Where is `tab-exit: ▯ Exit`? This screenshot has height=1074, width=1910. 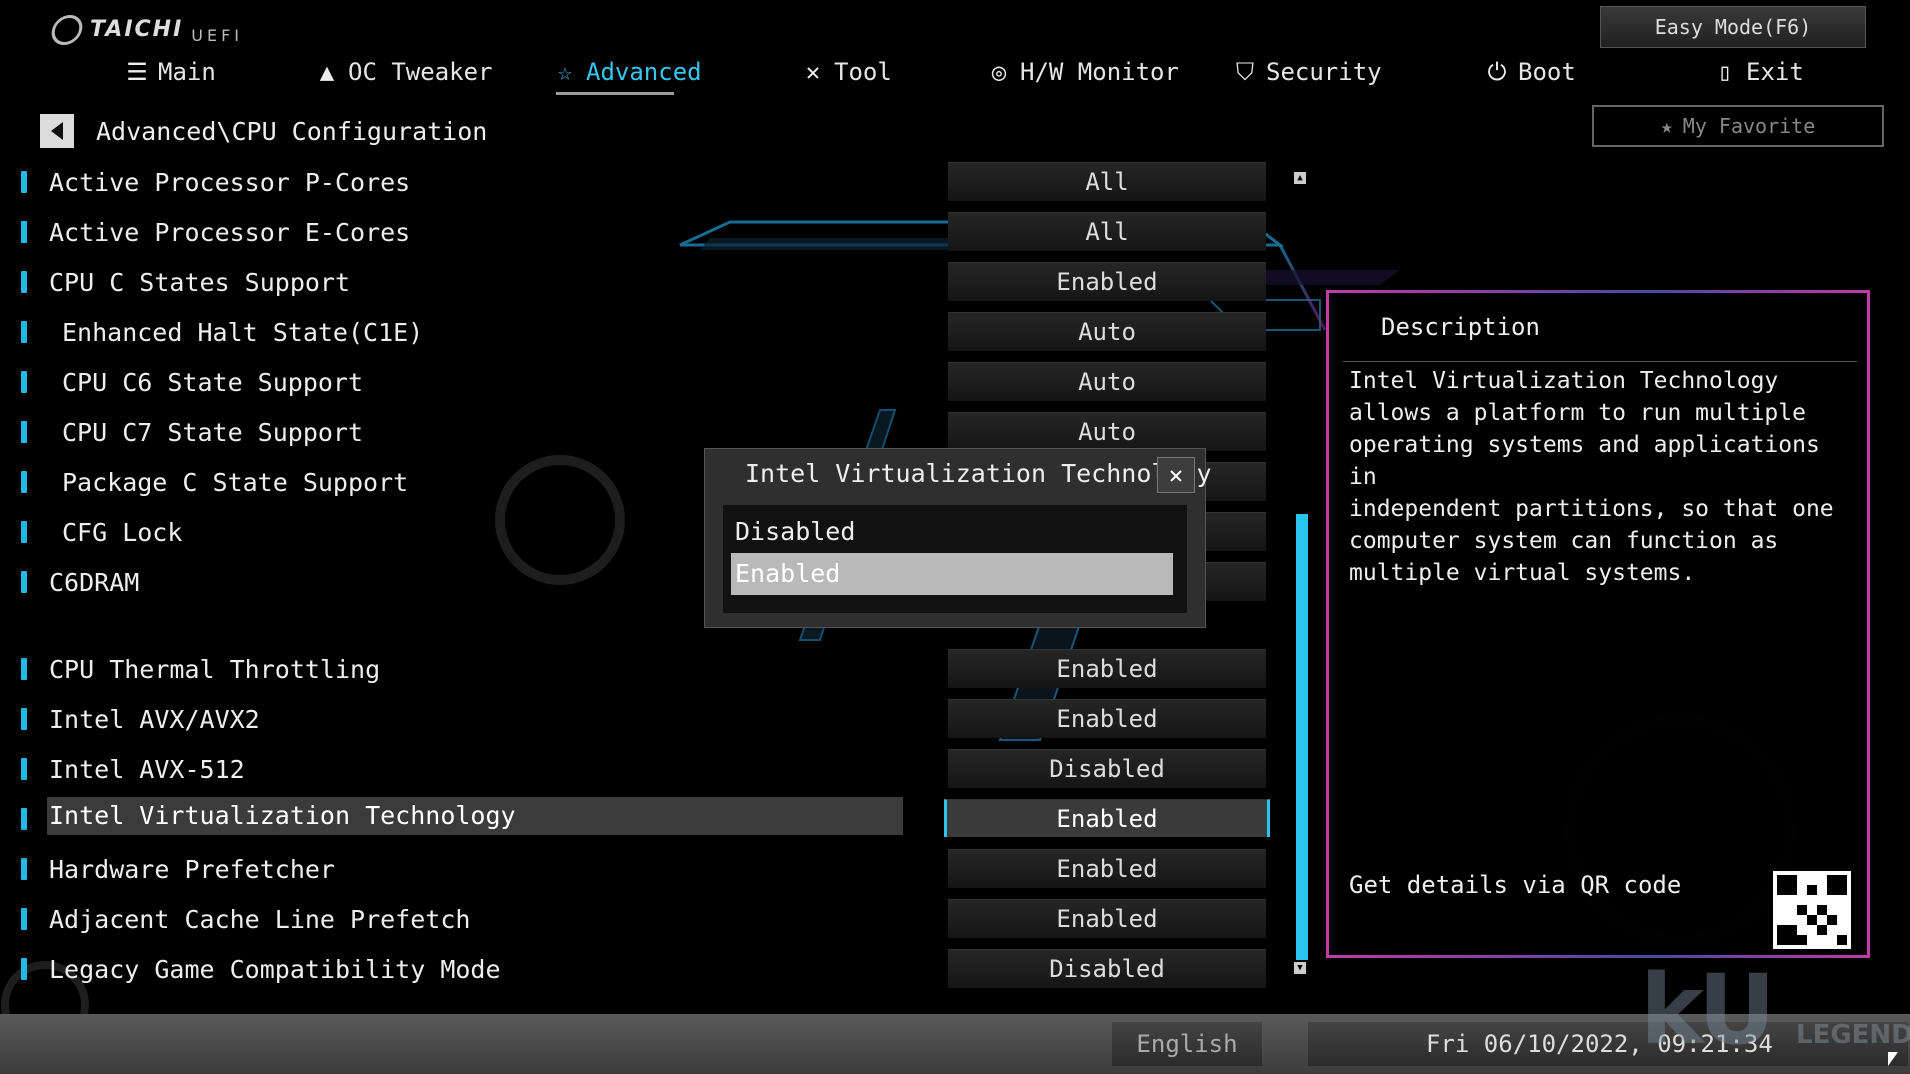 tab-exit: ▯ Exit is located at coordinates (1758, 72).